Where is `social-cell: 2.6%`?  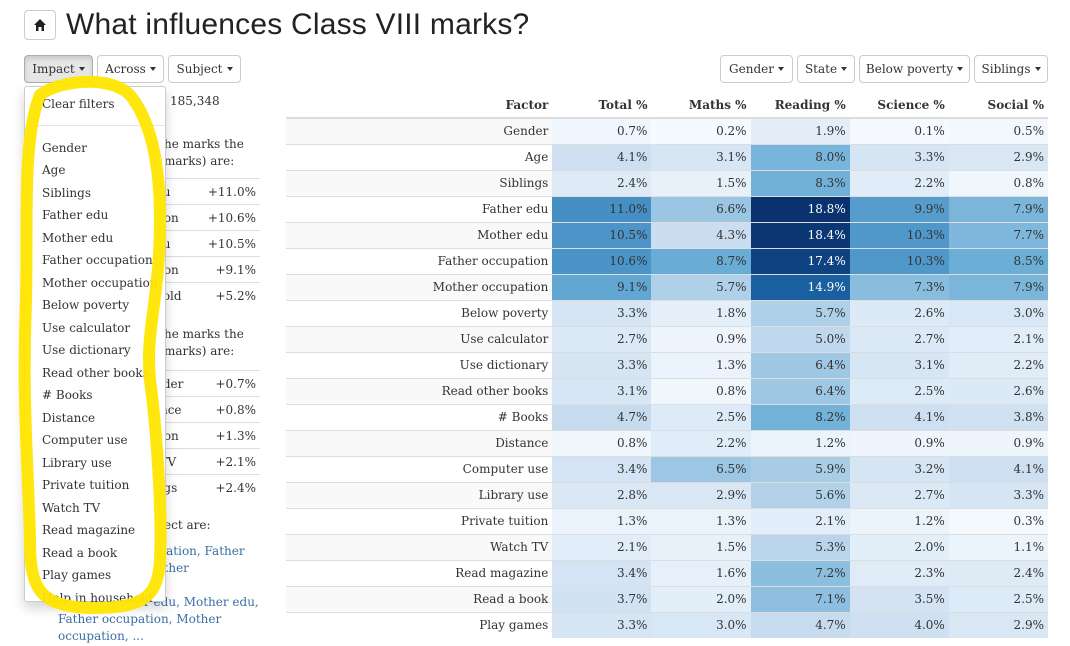 social-cell: 2.6% is located at coordinates (998, 390).